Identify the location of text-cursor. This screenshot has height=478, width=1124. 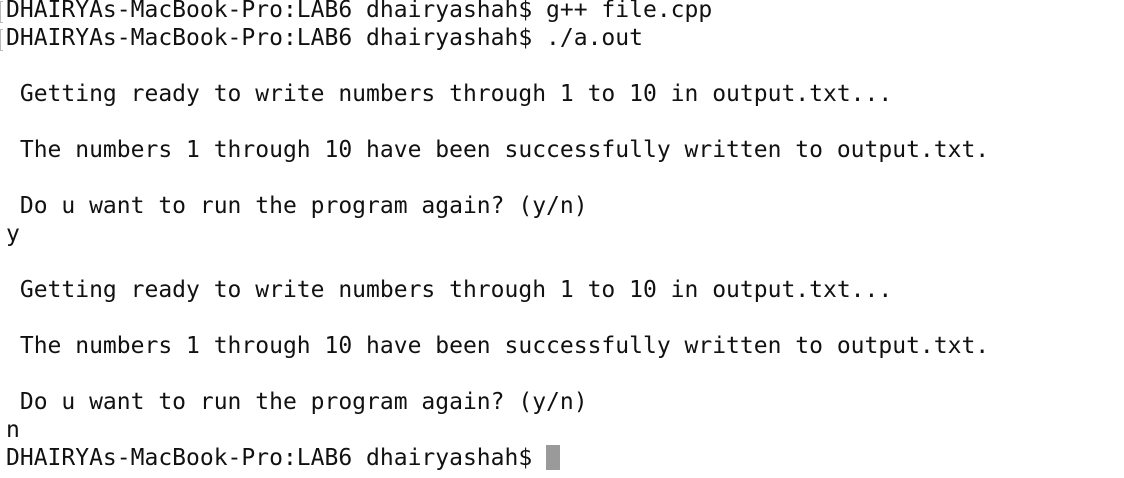
(553, 457).